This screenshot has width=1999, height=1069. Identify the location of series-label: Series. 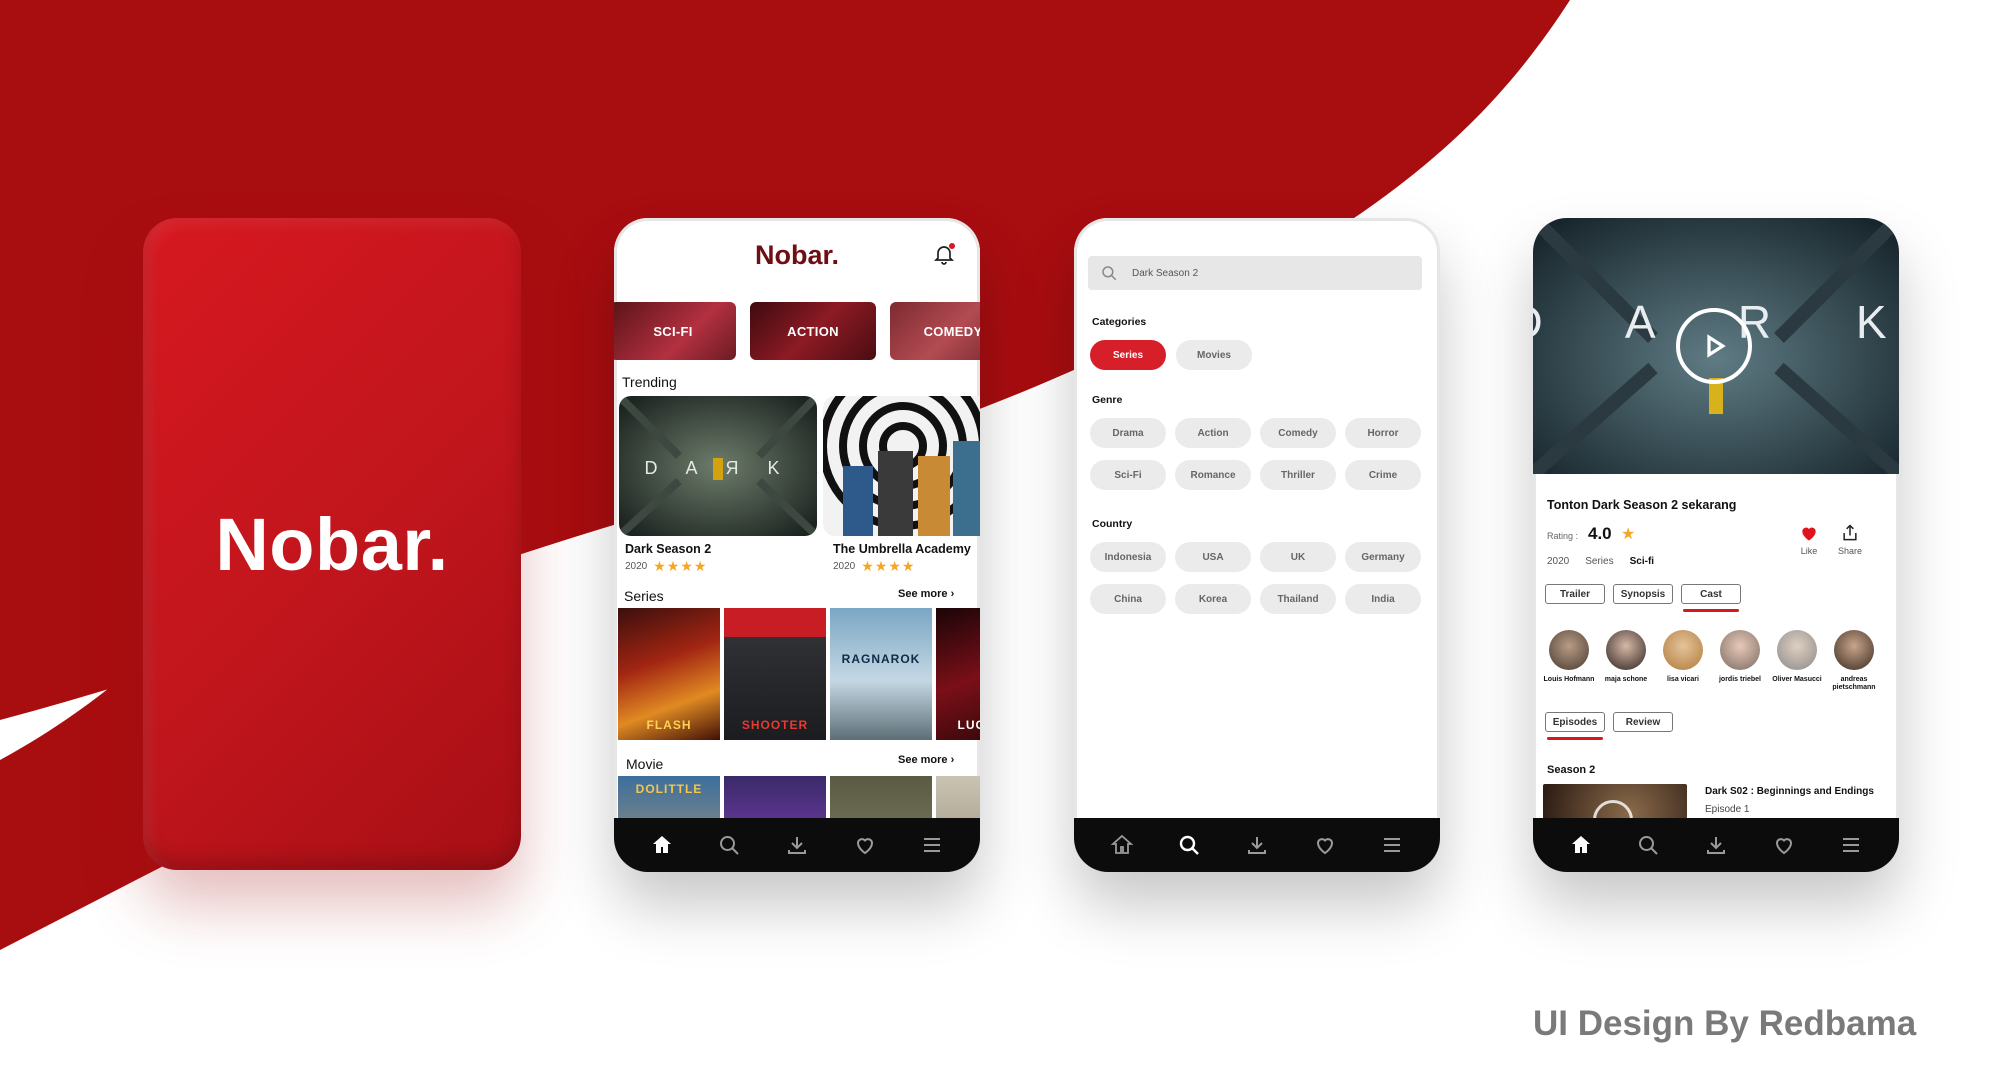
(644, 596).